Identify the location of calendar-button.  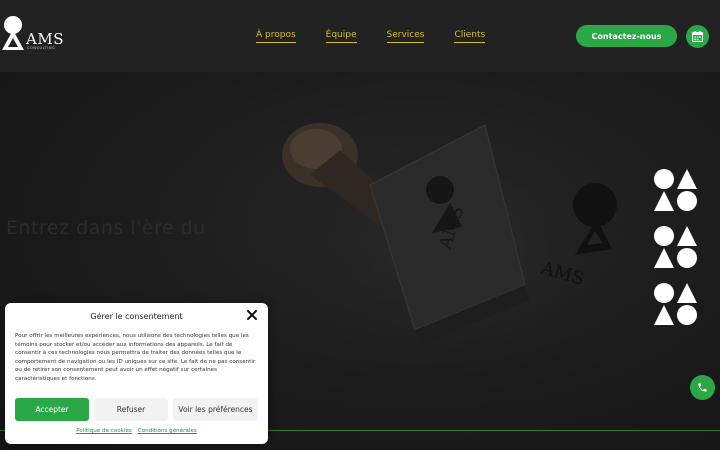
(697, 36).